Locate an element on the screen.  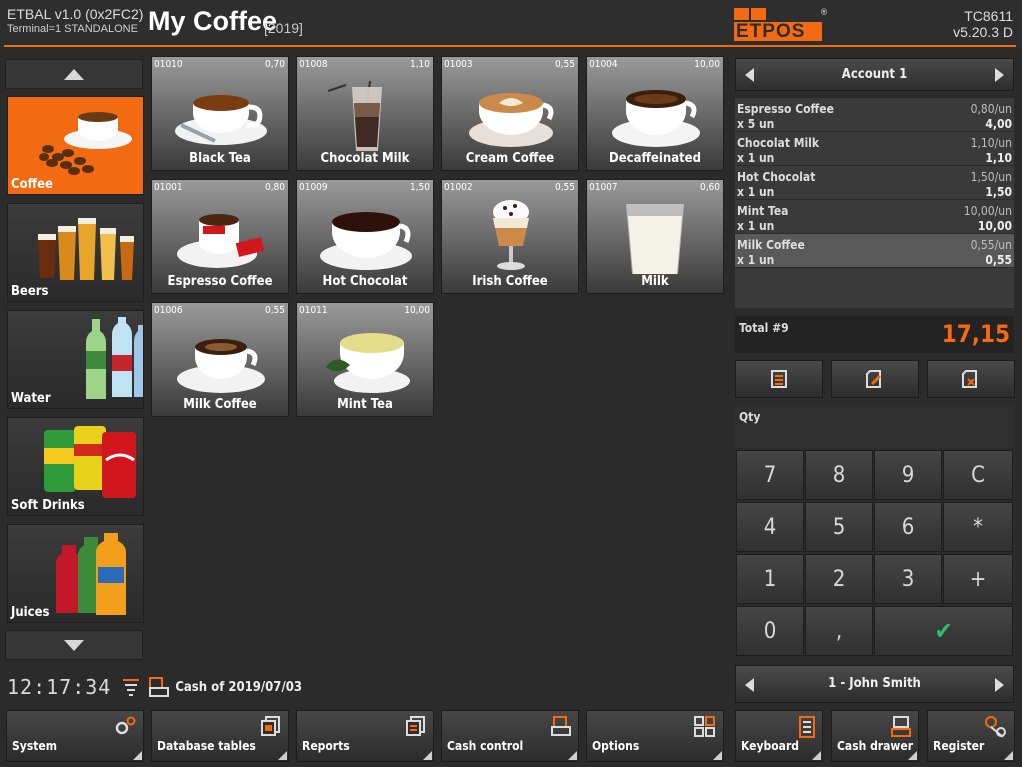
keyboard-button: Keyboard is located at coordinates (779, 736).